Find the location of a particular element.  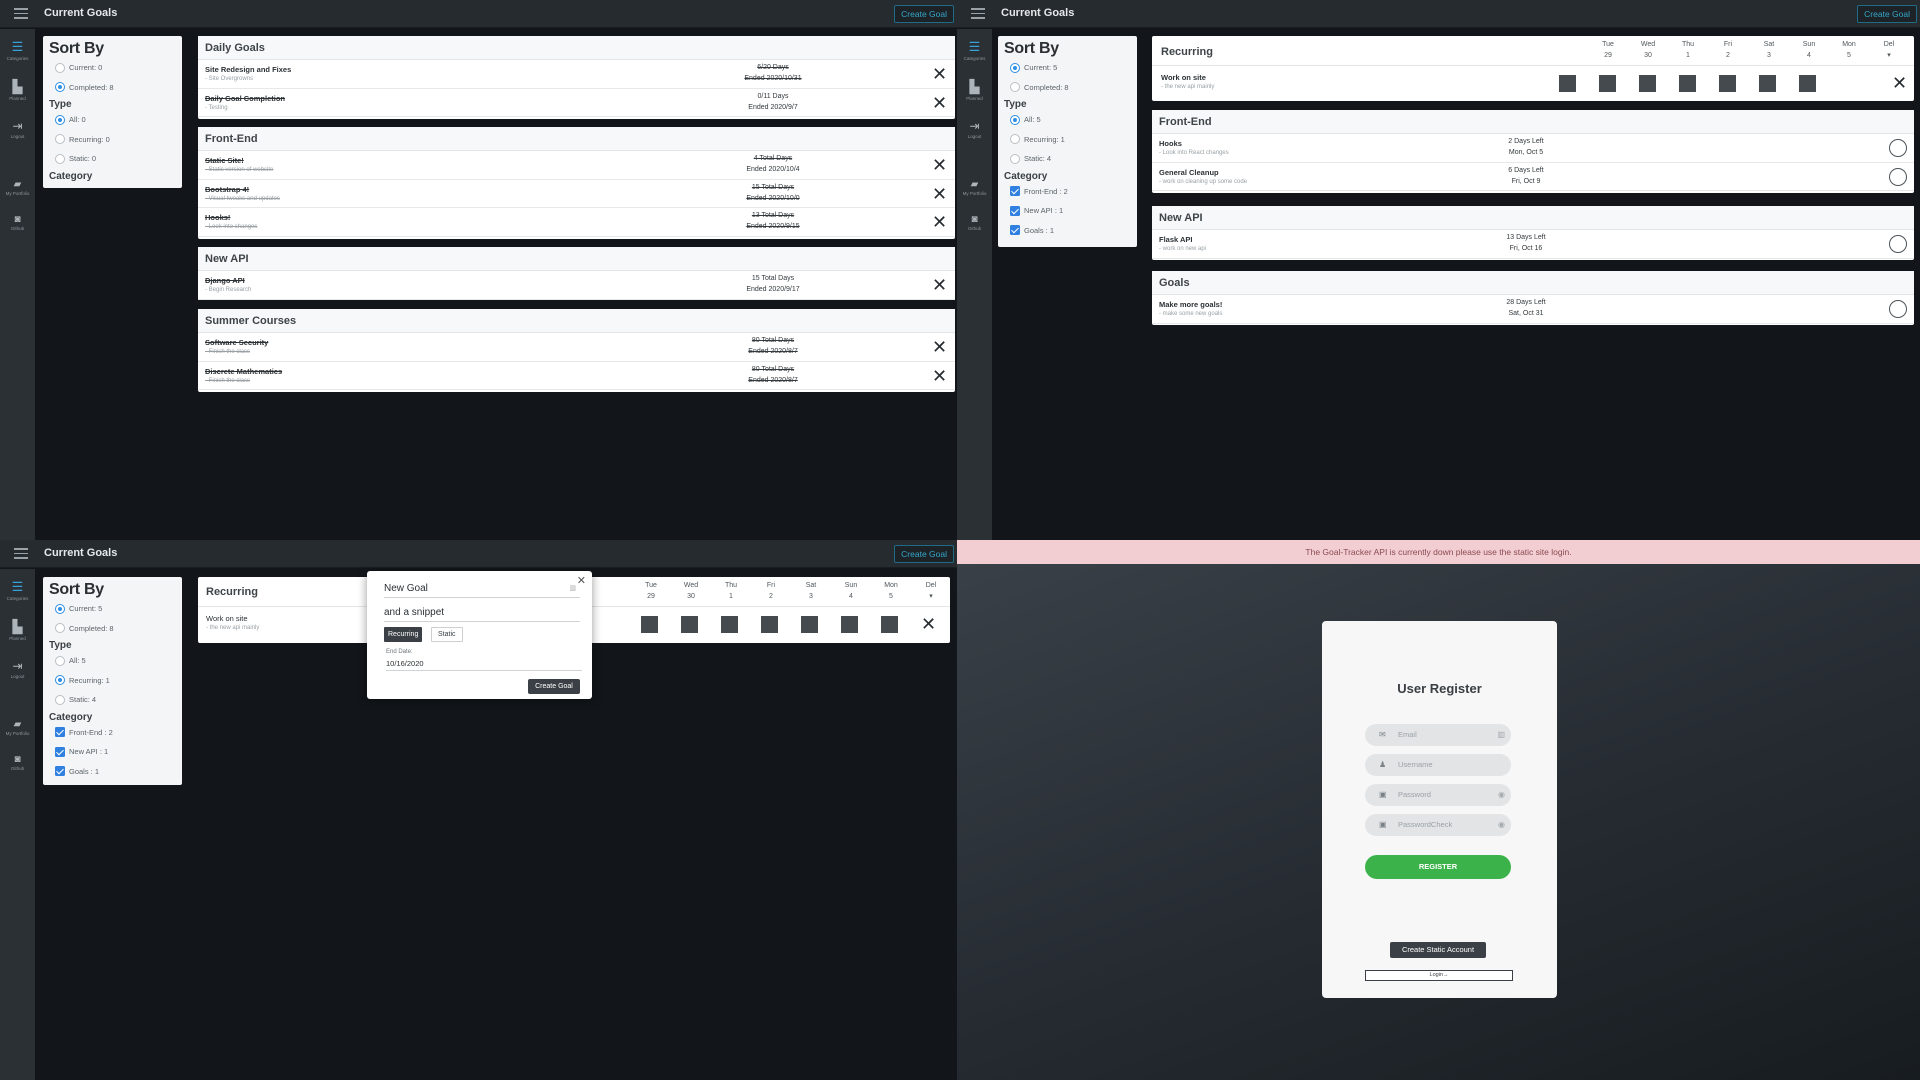

email-field: ✉ Email ▥ is located at coordinates (1438, 735).